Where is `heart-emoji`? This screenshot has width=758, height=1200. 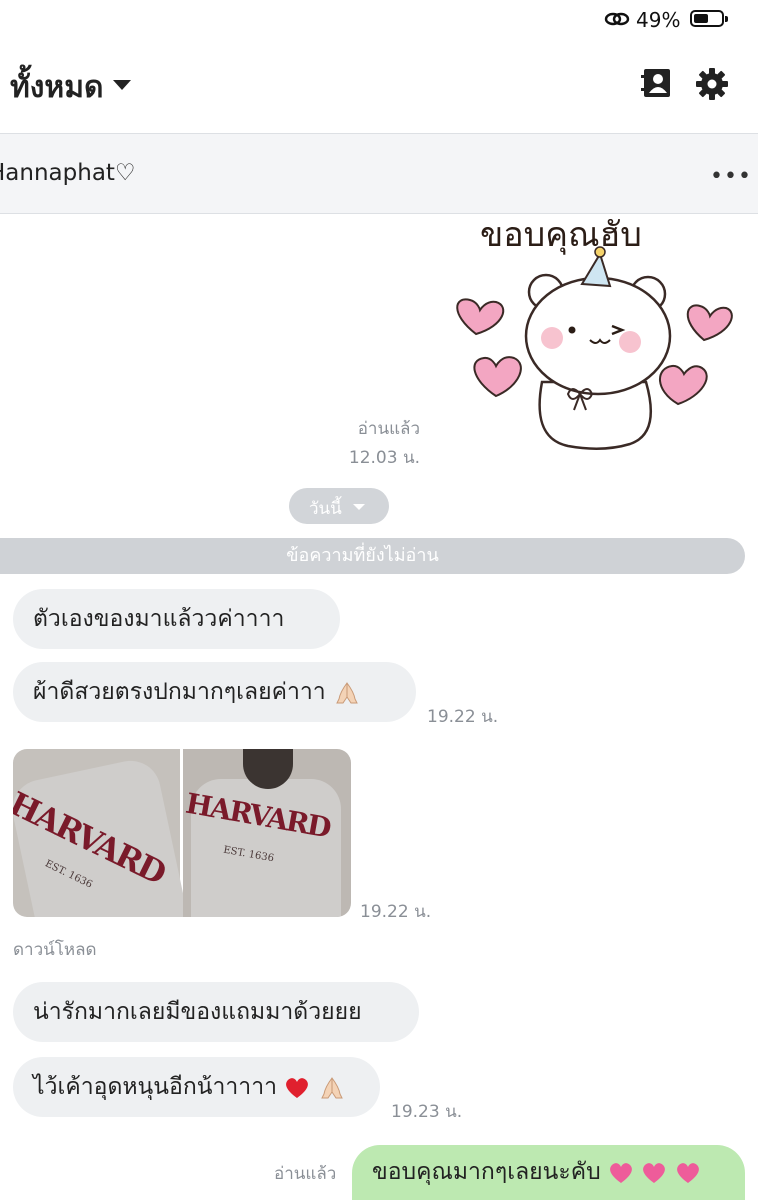
heart-emoji is located at coordinates (297, 1087).